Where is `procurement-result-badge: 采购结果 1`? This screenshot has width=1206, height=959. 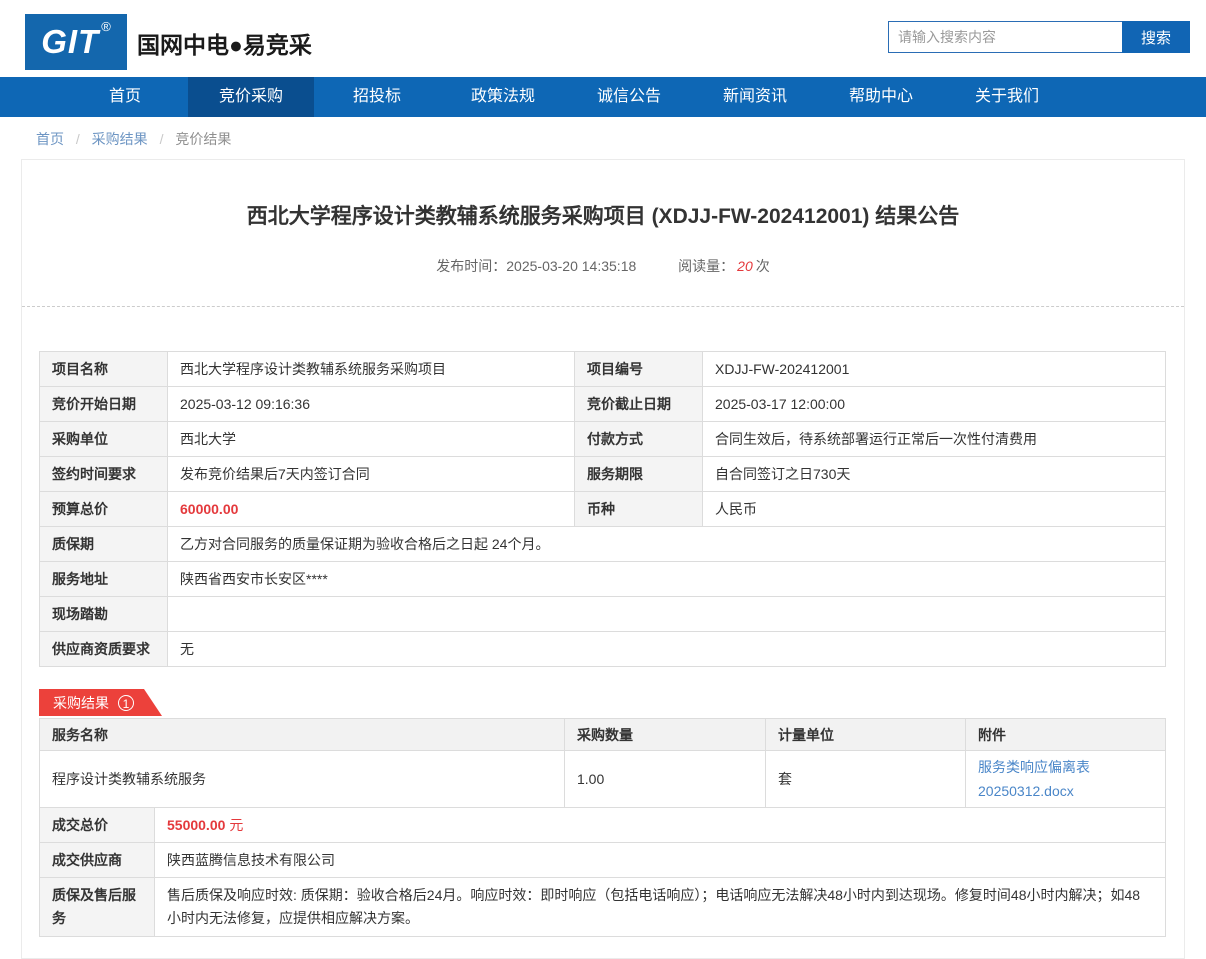 procurement-result-badge: 采购结果 1 is located at coordinates (100, 702).